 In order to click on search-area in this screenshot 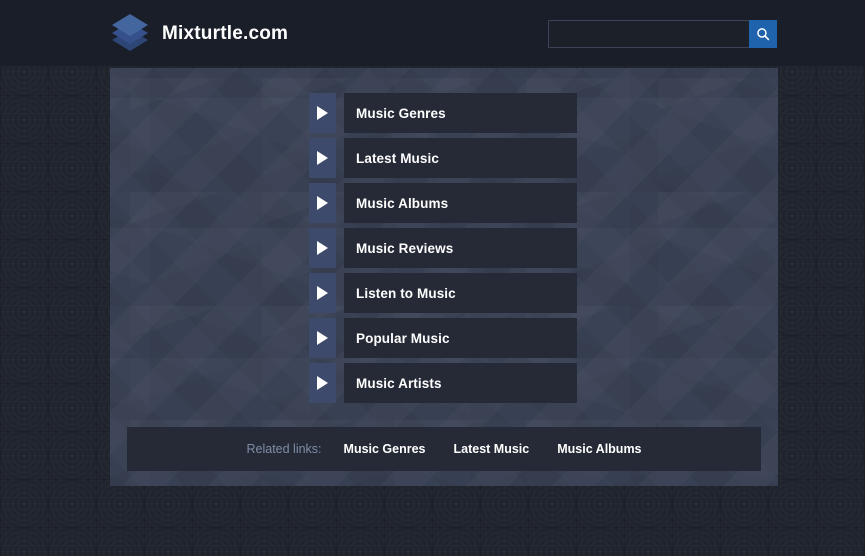, I will do `click(662, 34)`.